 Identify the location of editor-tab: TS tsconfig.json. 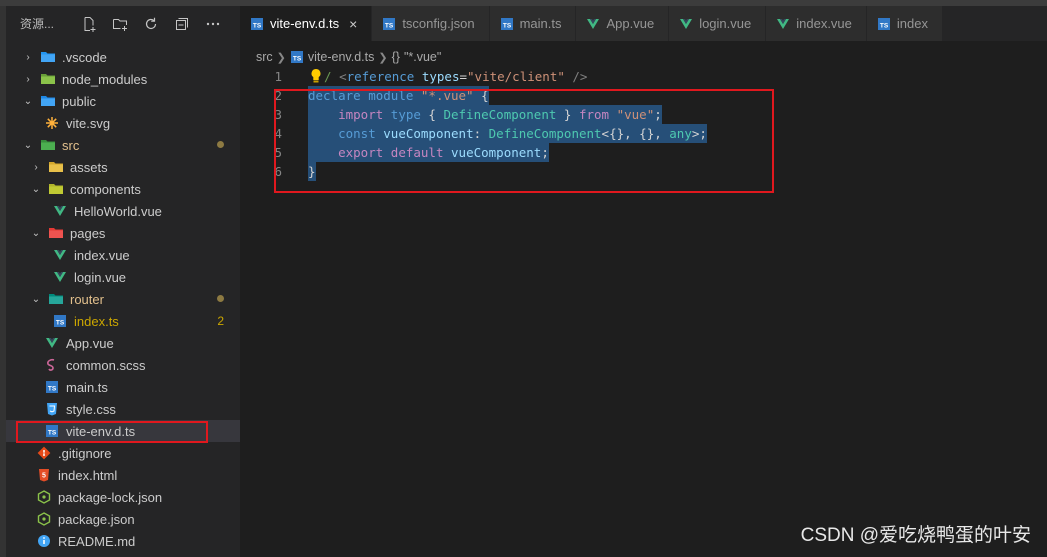
(431, 23).